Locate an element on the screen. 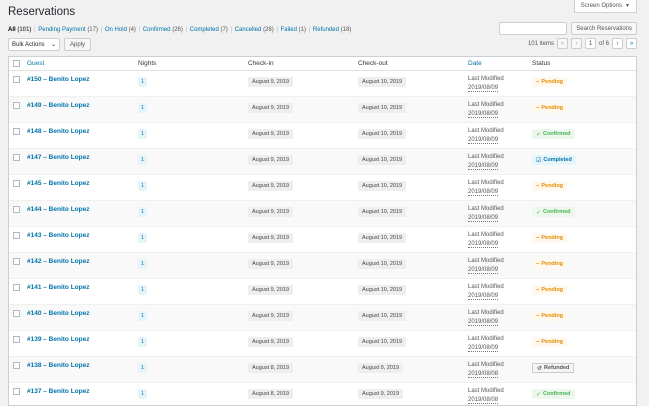 This screenshot has width=649, height=406. filter-link-on-hold: On Hold (4) is located at coordinates (120, 30).